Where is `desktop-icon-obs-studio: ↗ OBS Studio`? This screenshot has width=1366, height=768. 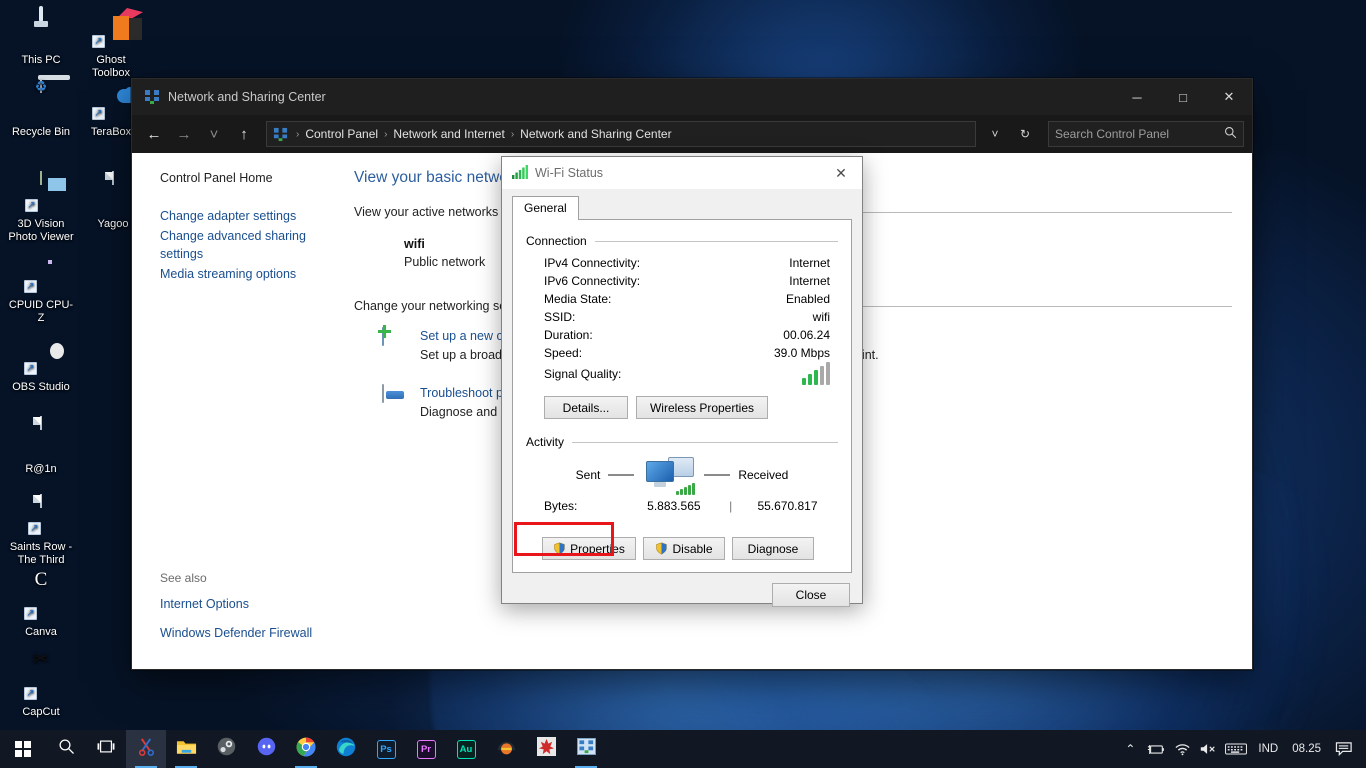 desktop-icon-obs-studio: ↗ OBS Studio is located at coordinates (41, 364).